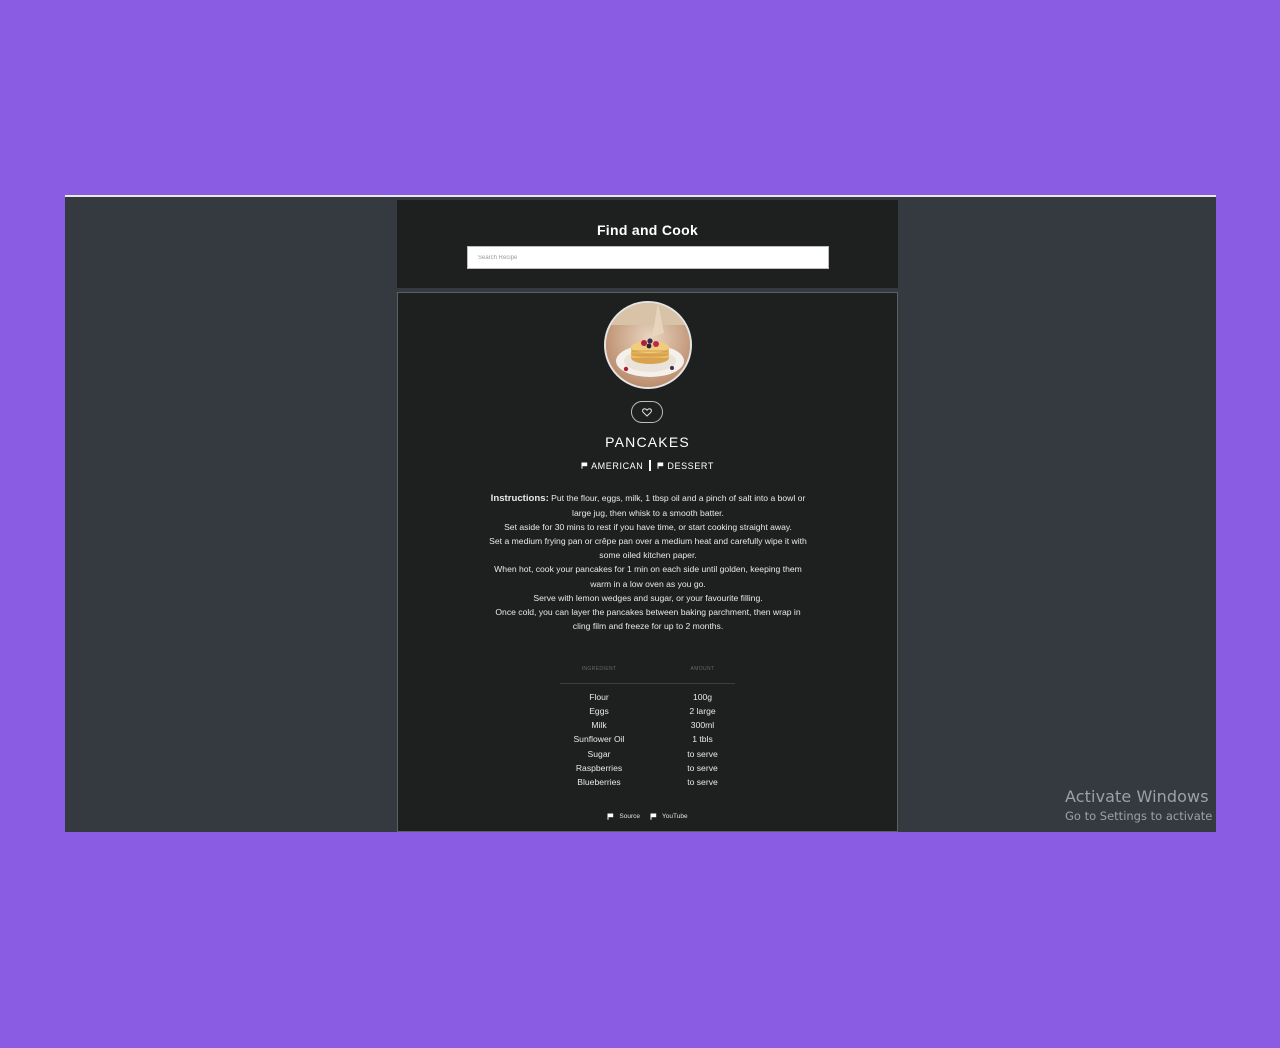 This screenshot has height=1048, width=1280. Describe the element at coordinates (599, 711) in the screenshot. I see `ingredient-name: Eggs` at that location.